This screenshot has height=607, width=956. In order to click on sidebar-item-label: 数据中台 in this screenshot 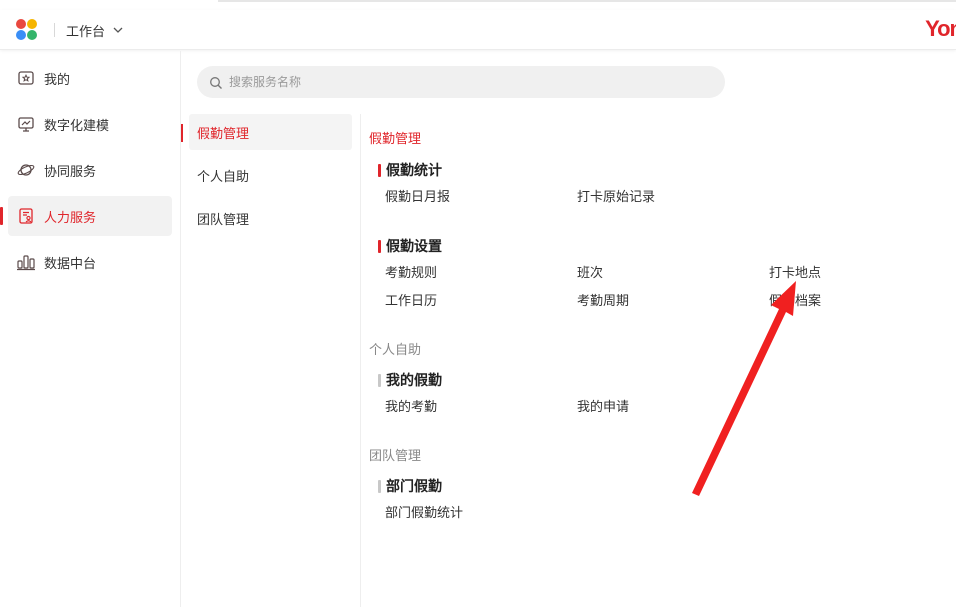, I will do `click(70, 264)`.